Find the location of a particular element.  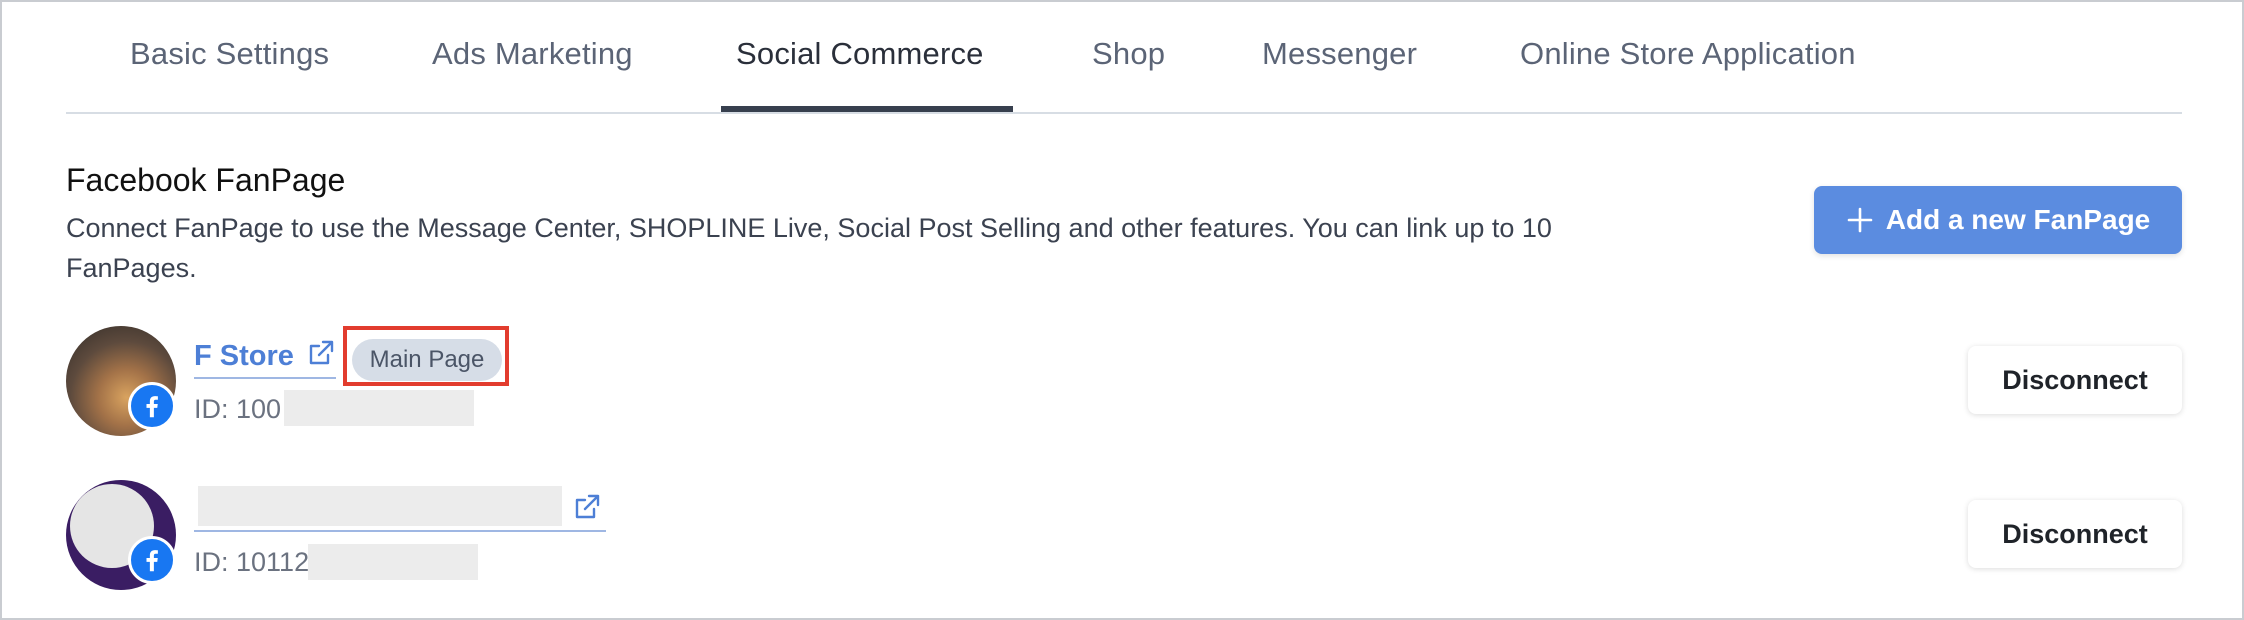

fanpage-name-underline is located at coordinates (400, 531).